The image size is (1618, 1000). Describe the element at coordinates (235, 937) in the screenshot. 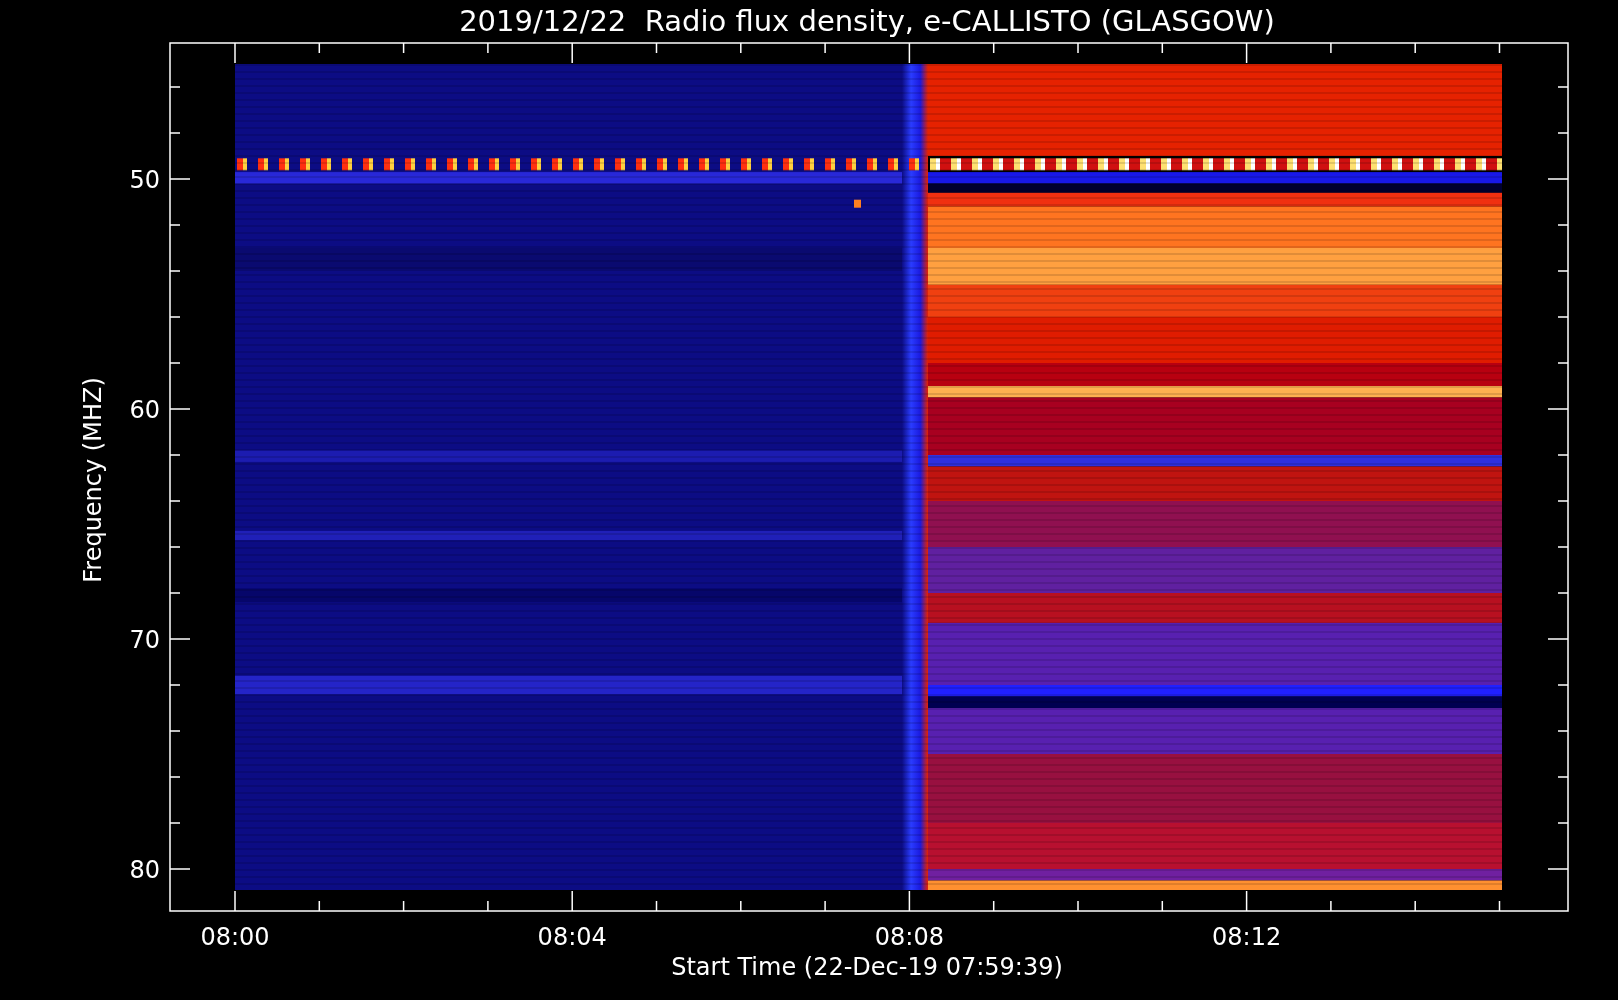

I see `x-tick-label: 08:00` at that location.